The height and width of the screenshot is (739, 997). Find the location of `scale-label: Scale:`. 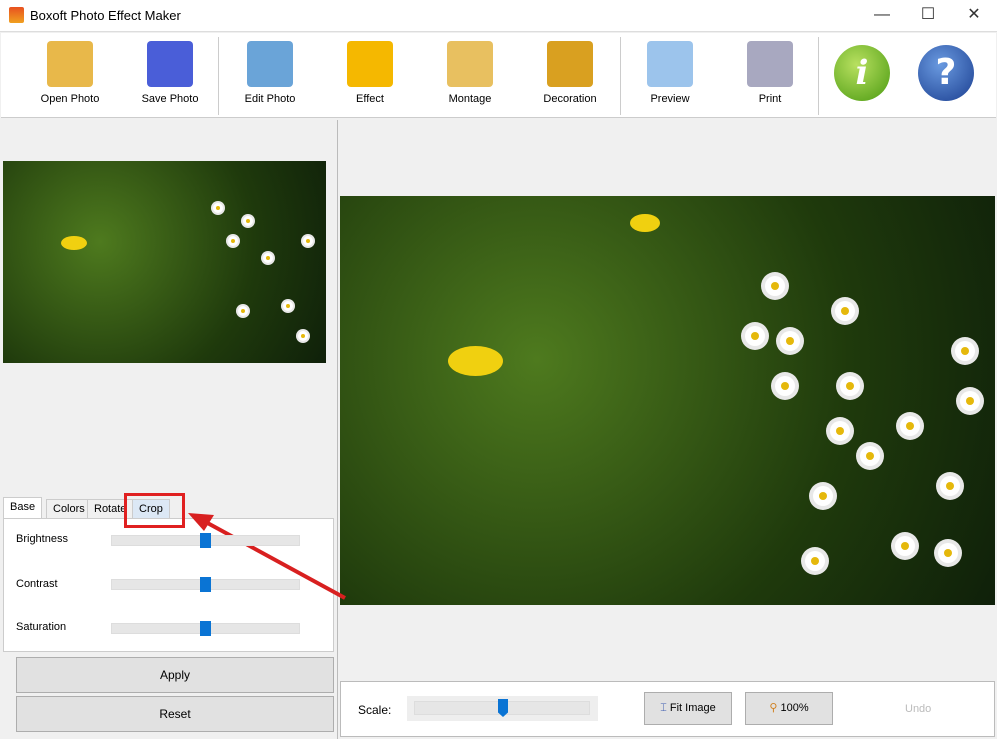

scale-label: Scale: is located at coordinates (375, 710).